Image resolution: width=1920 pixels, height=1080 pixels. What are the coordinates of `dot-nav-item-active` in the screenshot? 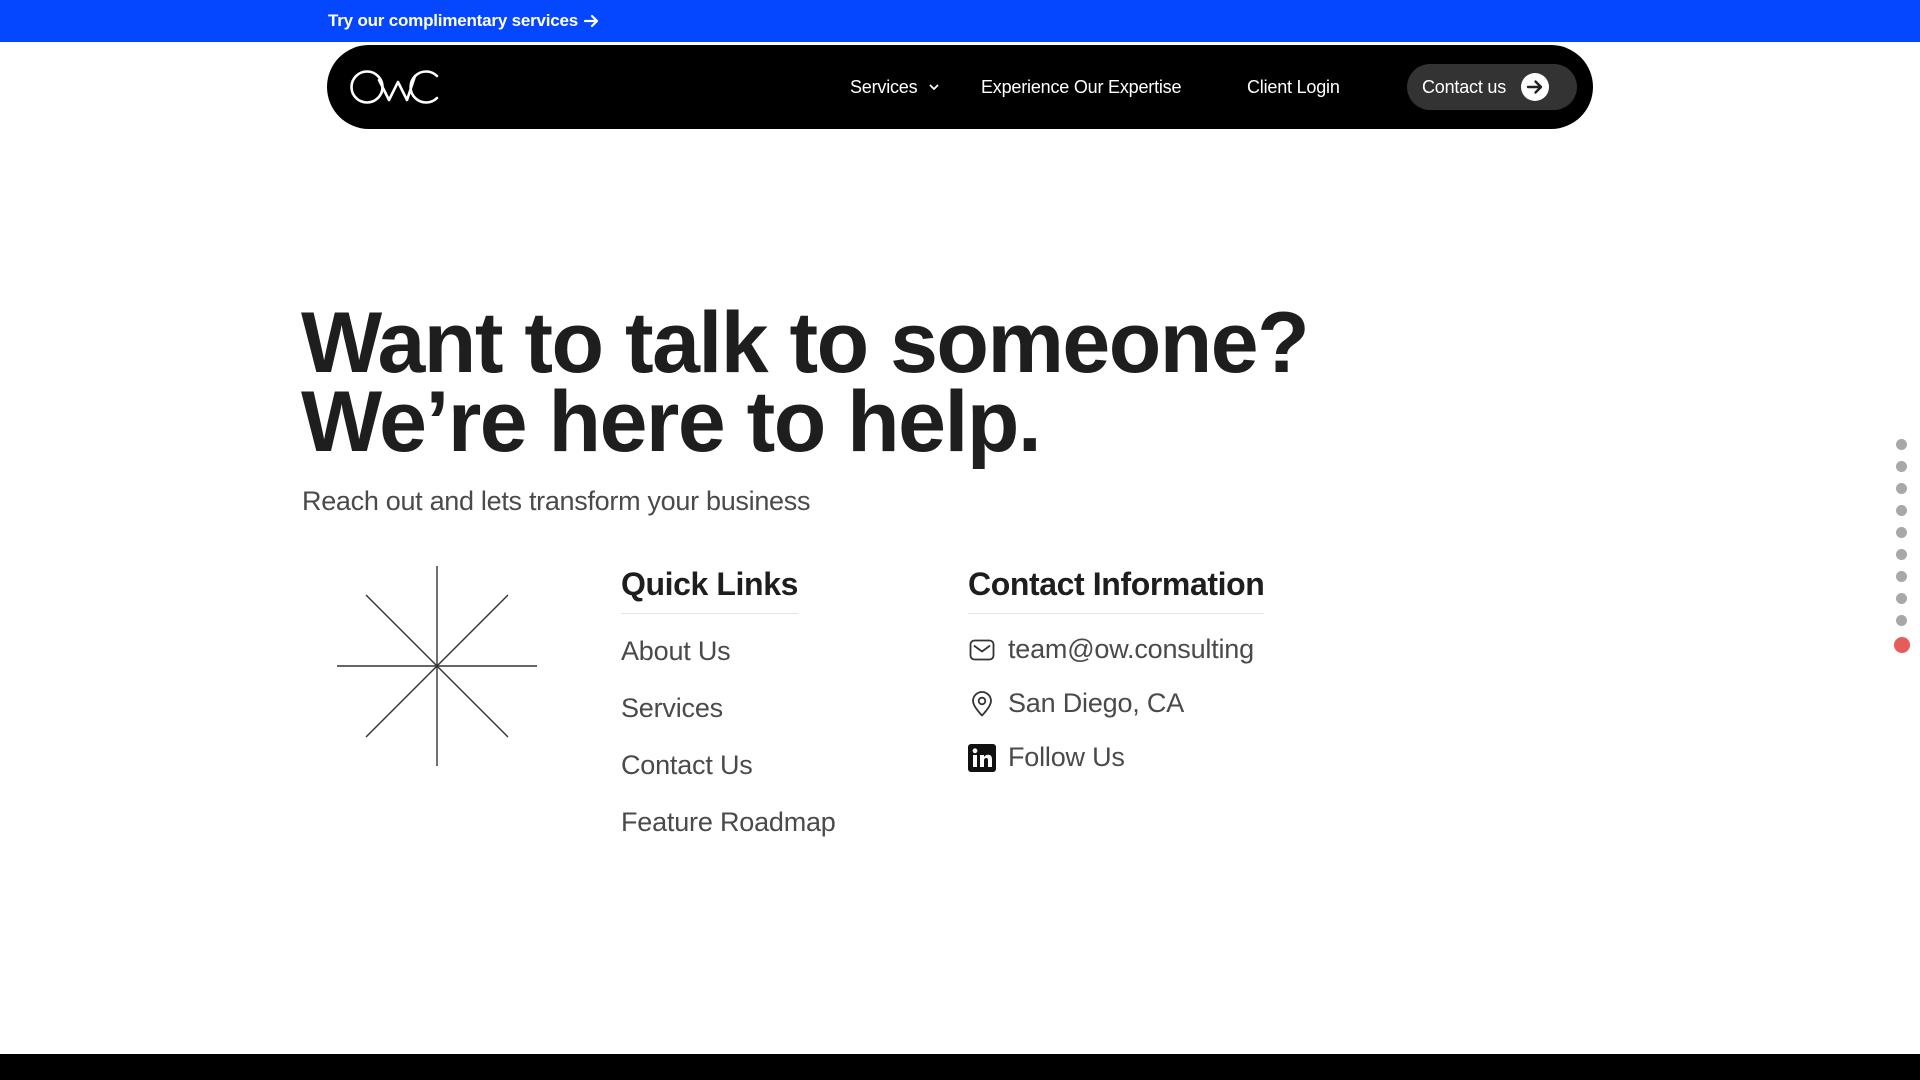 It's located at (1902, 645).